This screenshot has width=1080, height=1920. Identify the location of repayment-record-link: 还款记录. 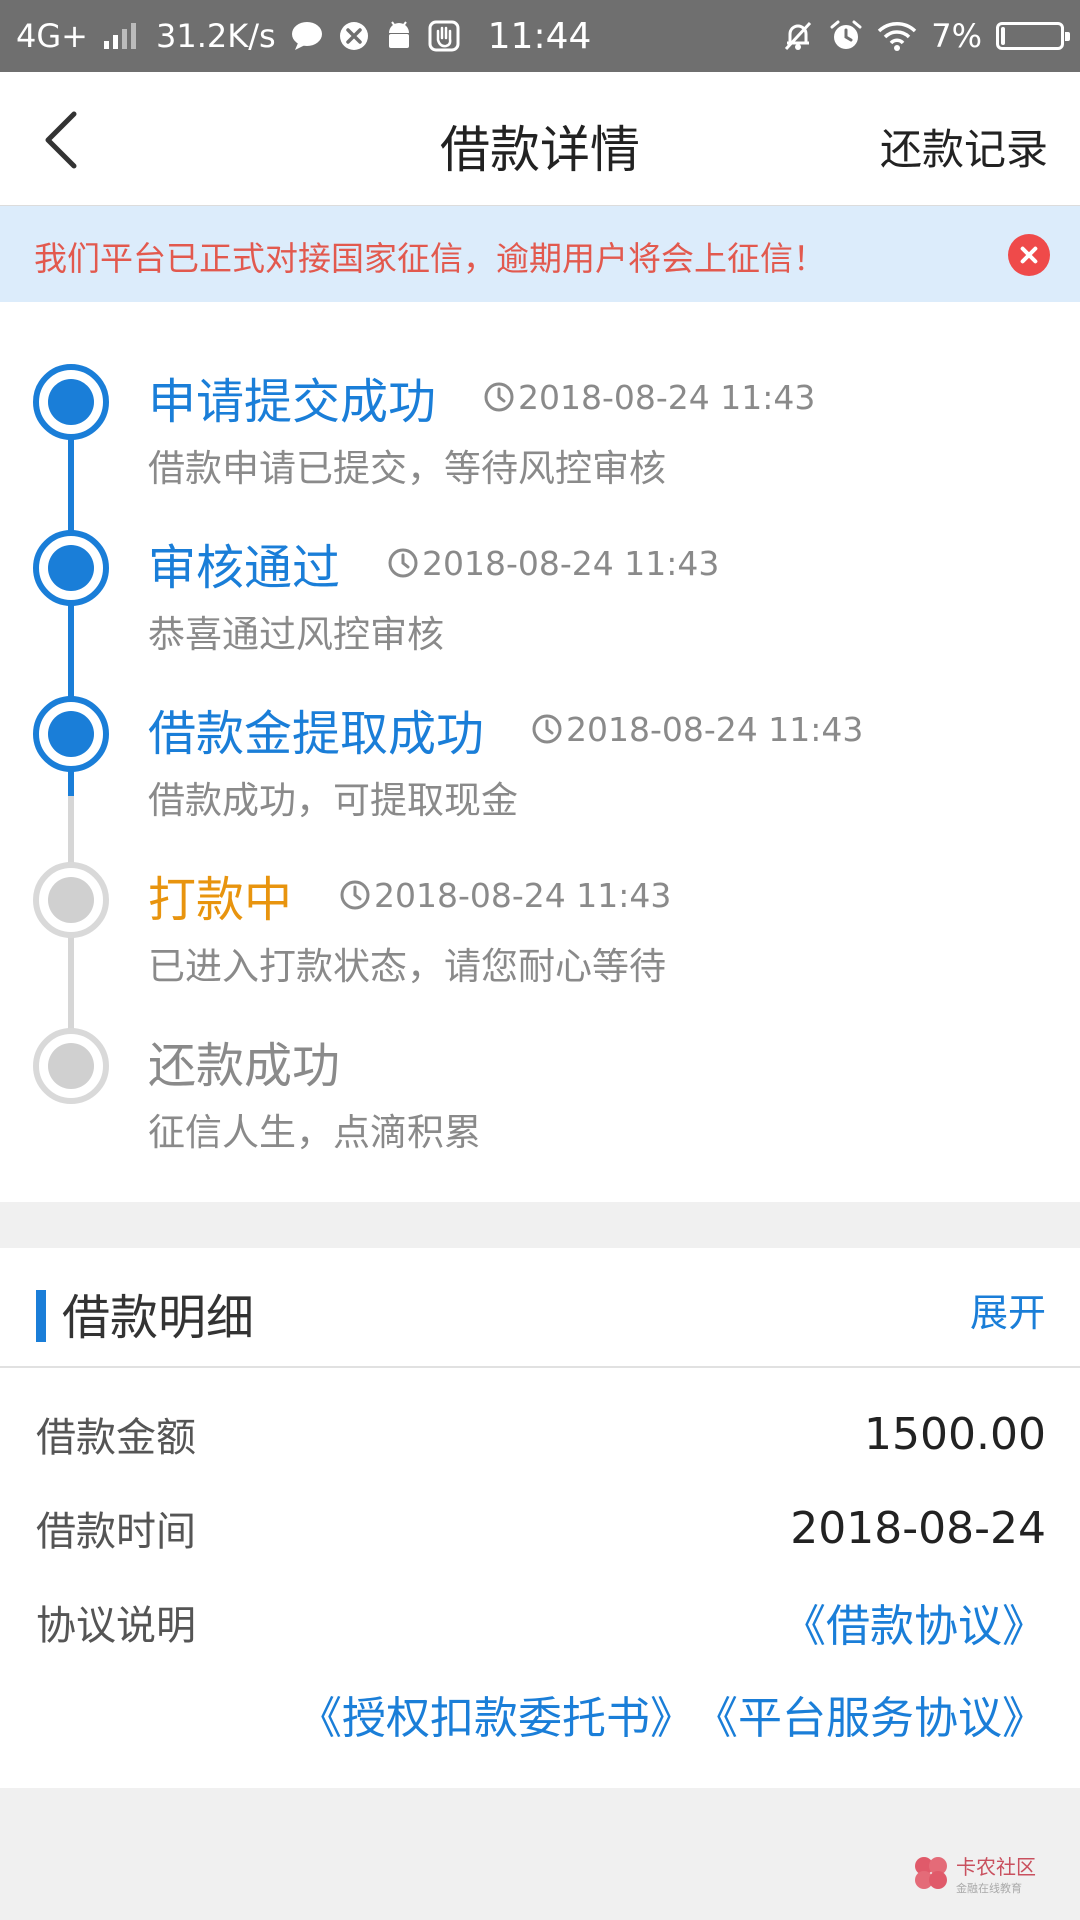
(964, 146).